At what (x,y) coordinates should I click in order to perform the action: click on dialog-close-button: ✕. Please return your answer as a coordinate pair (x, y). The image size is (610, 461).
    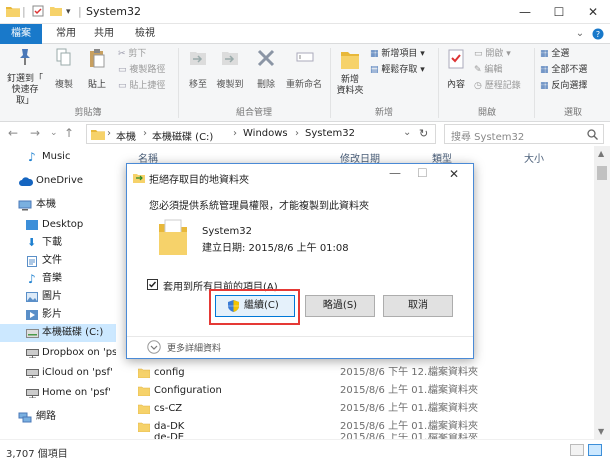
    Looking at the image, I should click on (454, 174).